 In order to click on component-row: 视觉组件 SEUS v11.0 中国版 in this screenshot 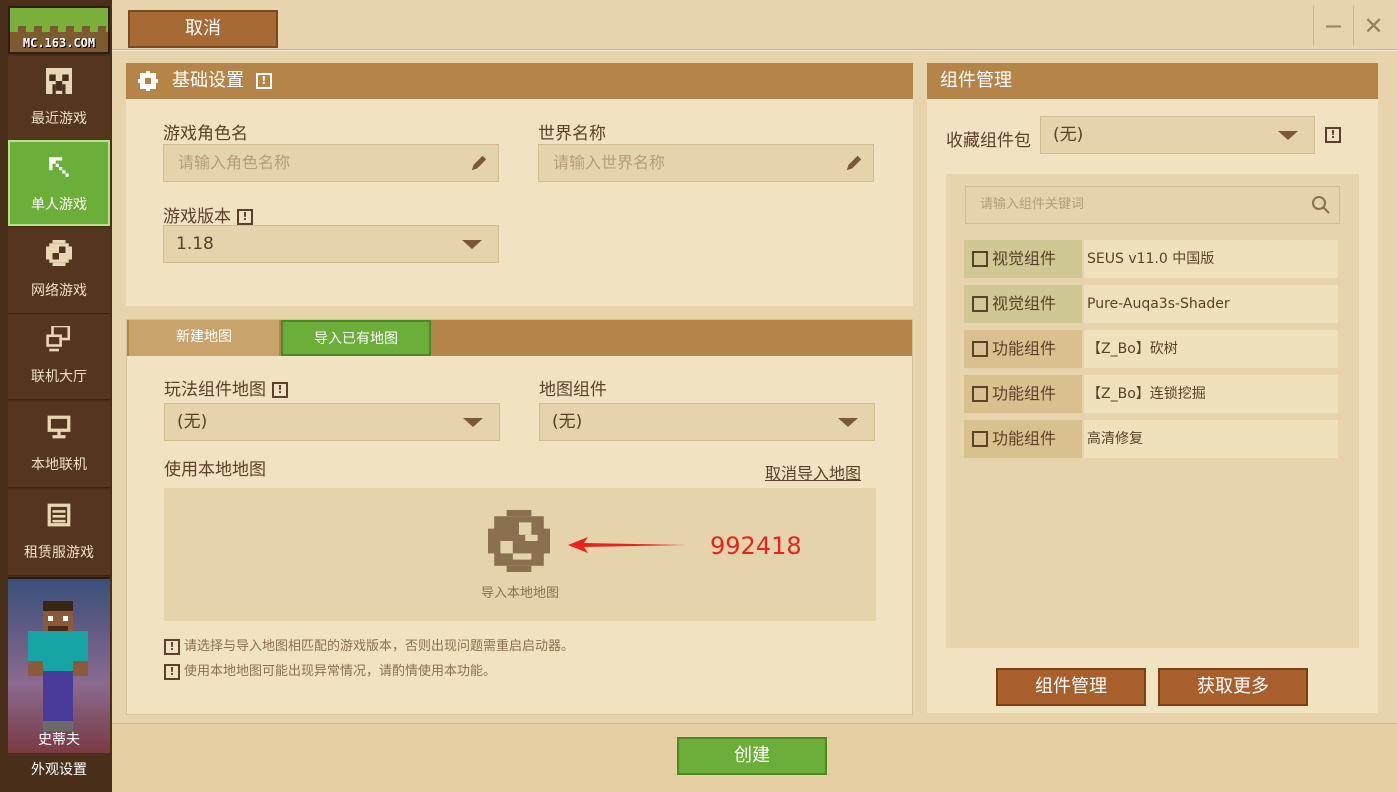, I will do `click(1151, 259)`.